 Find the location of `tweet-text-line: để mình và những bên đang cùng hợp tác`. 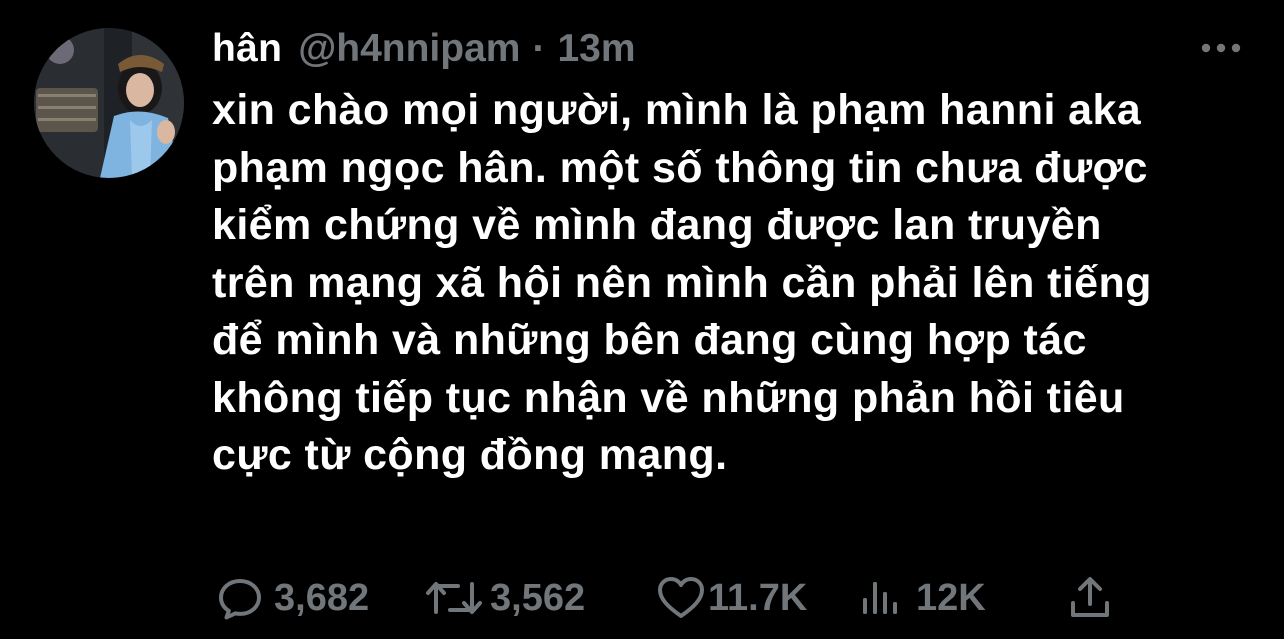

tweet-text-line: để mình và những bên đang cùng hợp tác is located at coordinates (649, 340).